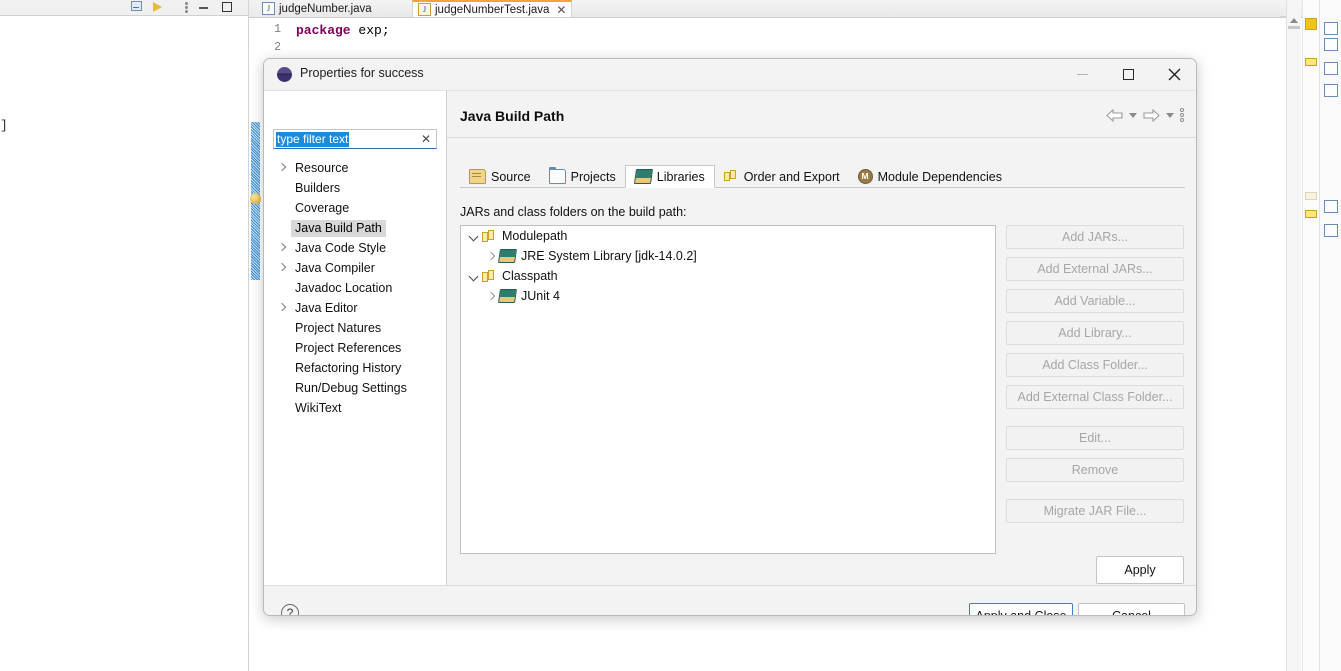  Describe the element at coordinates (728, 296) in the screenshot. I see `tree-row-junit4: JUnit 4` at that location.